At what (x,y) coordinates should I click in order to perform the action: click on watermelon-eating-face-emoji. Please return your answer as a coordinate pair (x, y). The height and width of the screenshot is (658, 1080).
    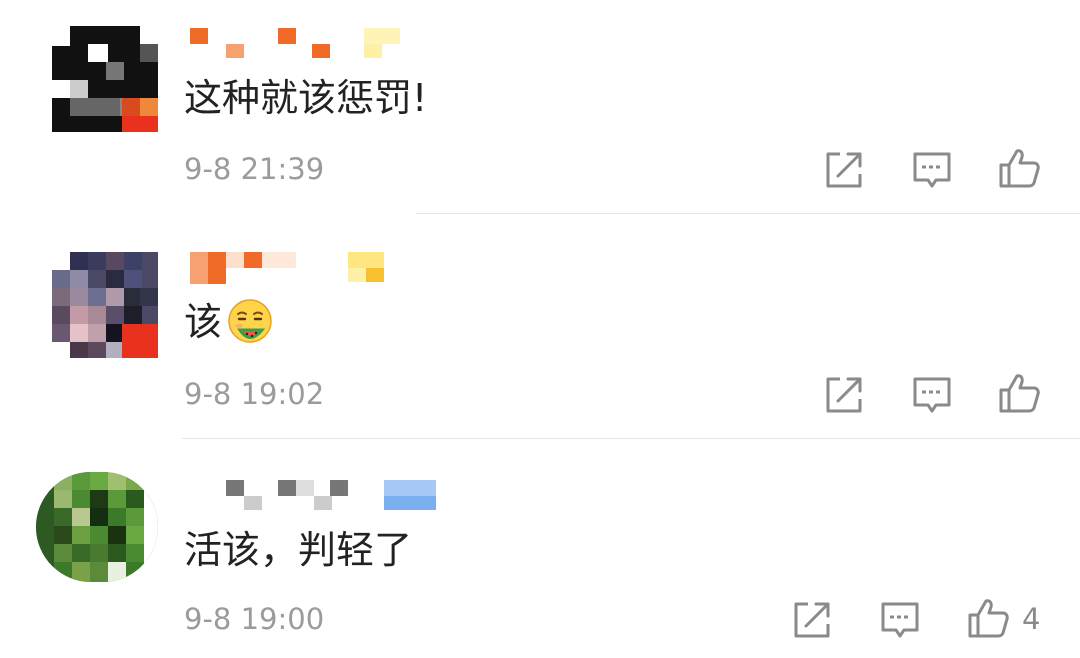
    Looking at the image, I should click on (250, 320).